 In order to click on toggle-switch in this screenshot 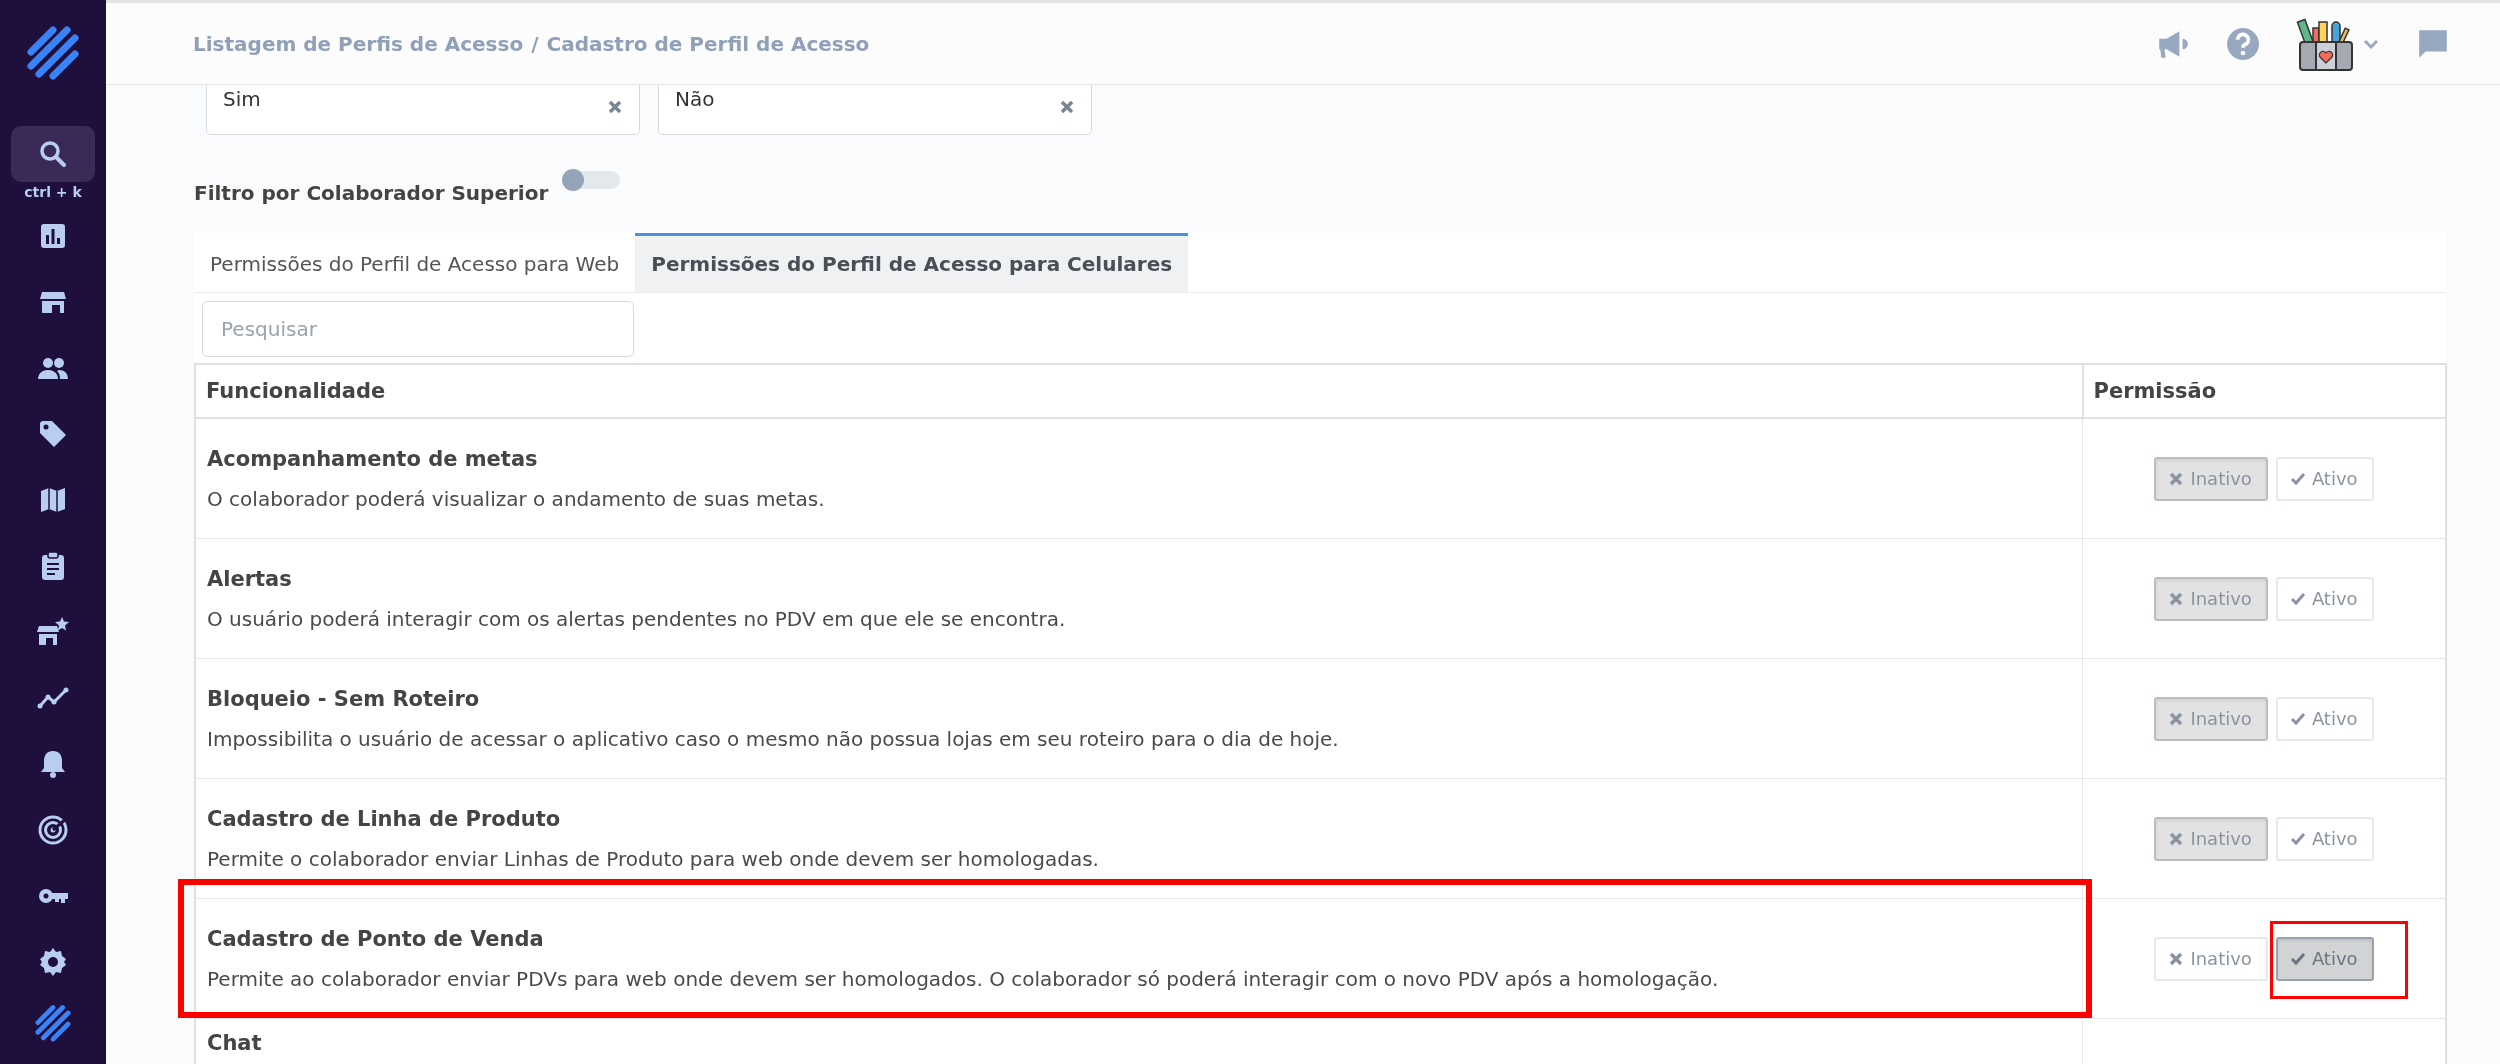, I will do `click(592, 180)`.